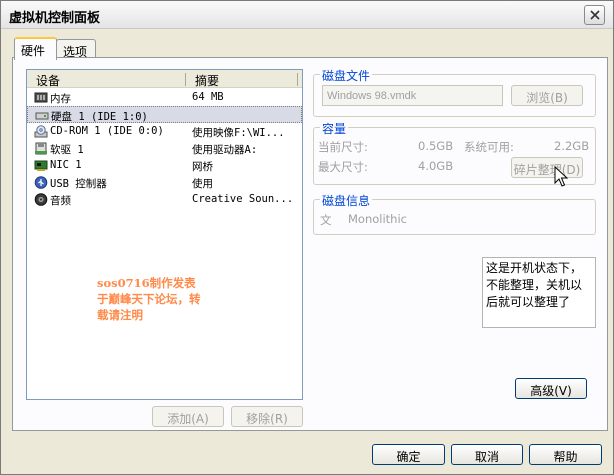 Image resolution: width=614 pixels, height=475 pixels. Describe the element at coordinates (343, 147) in the screenshot. I see `current-size-label: 当前尺寸:` at that location.